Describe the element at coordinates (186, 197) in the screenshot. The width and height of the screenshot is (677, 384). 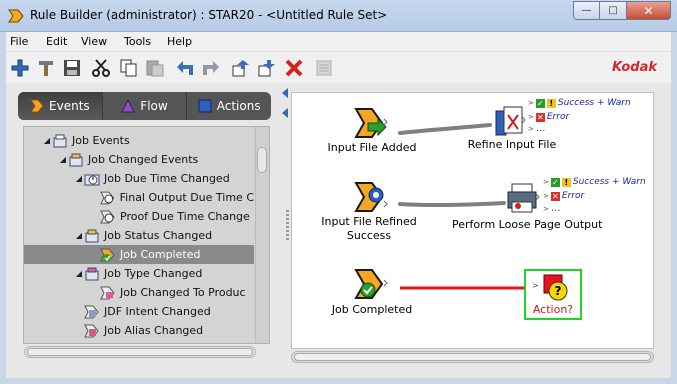
I see `tree-item-label: Final Output Due Time C` at that location.